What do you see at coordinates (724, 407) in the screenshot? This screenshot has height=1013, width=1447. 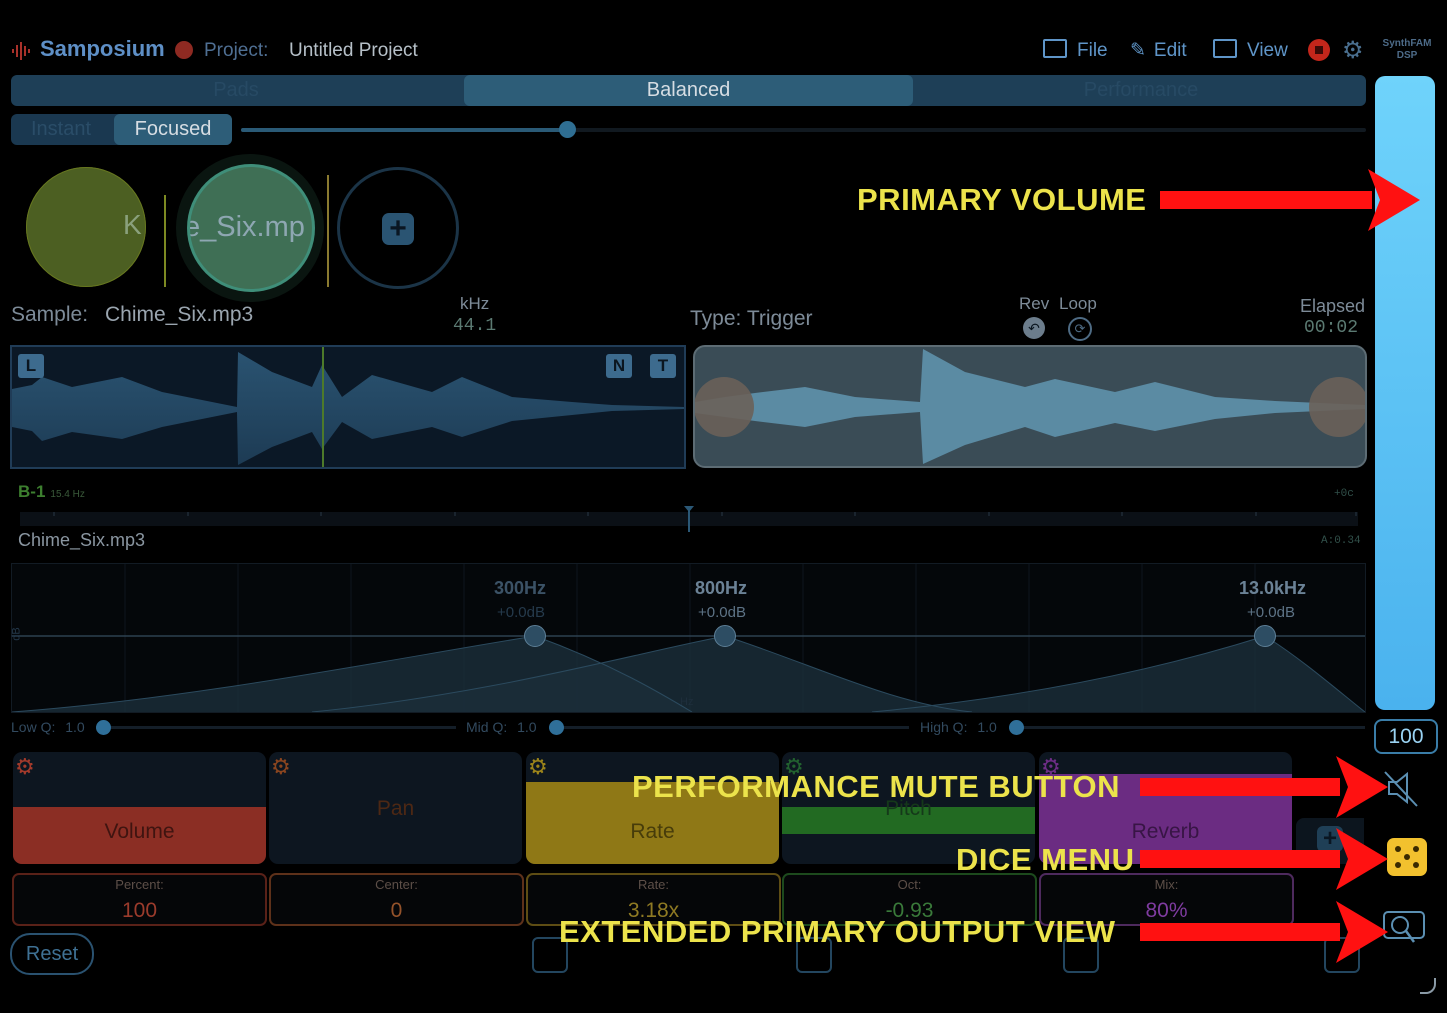 I see `trim-start-handle` at bounding box center [724, 407].